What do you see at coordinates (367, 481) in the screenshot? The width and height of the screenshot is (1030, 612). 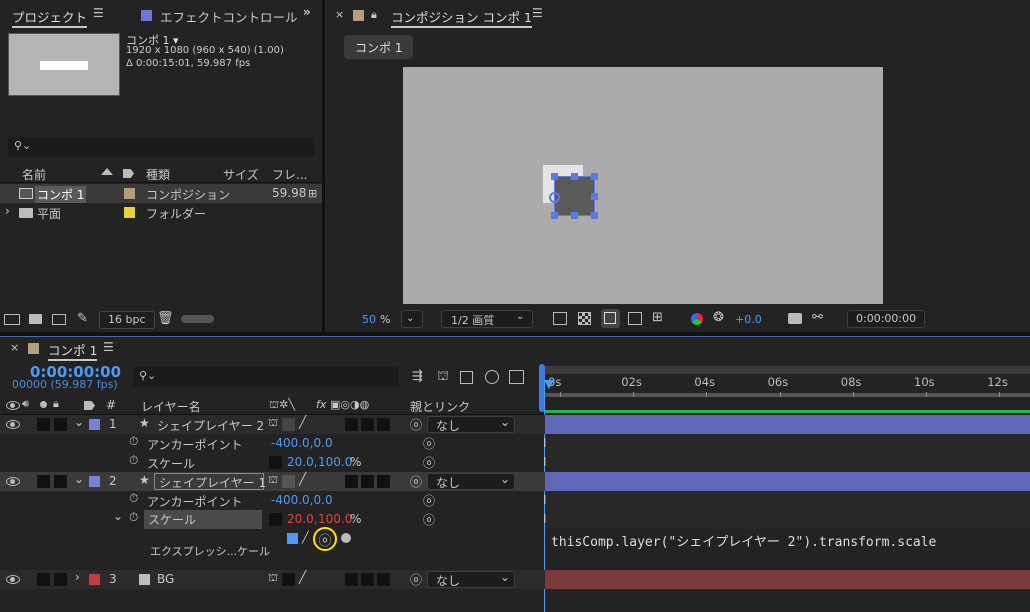 I see `blend-switch` at bounding box center [367, 481].